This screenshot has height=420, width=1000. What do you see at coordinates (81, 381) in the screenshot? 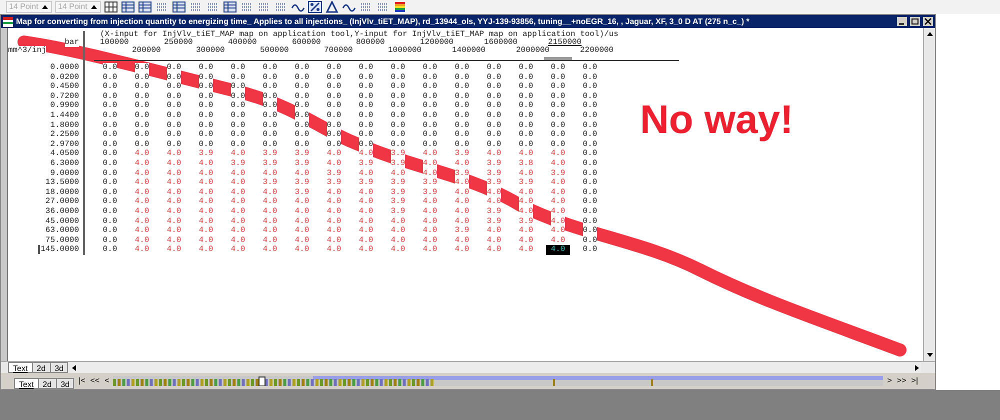
I see `navigation-button: |<` at bounding box center [81, 381].